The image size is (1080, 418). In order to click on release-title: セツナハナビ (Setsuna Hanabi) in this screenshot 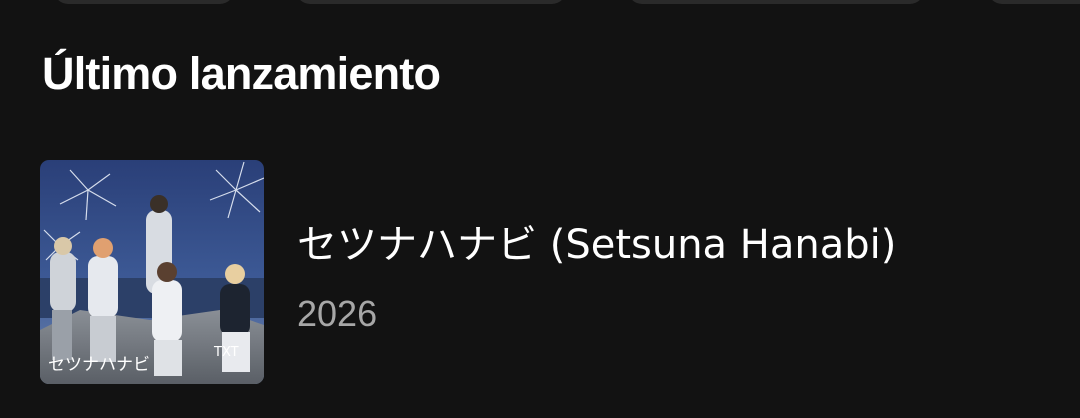, I will do `click(596, 245)`.